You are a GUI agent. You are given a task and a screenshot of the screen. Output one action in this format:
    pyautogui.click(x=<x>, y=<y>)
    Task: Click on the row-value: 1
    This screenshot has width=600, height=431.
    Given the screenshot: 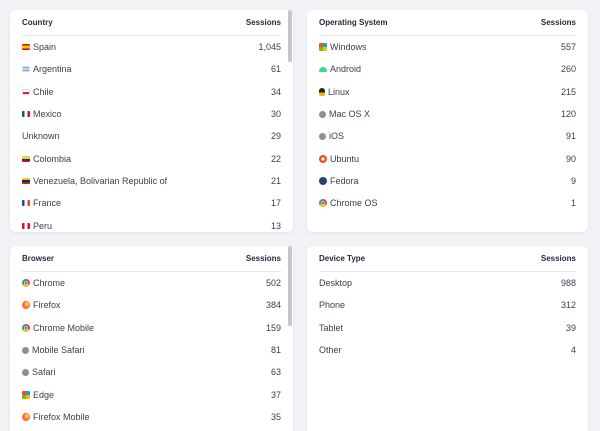 What is the action you would take?
    pyautogui.click(x=573, y=203)
    